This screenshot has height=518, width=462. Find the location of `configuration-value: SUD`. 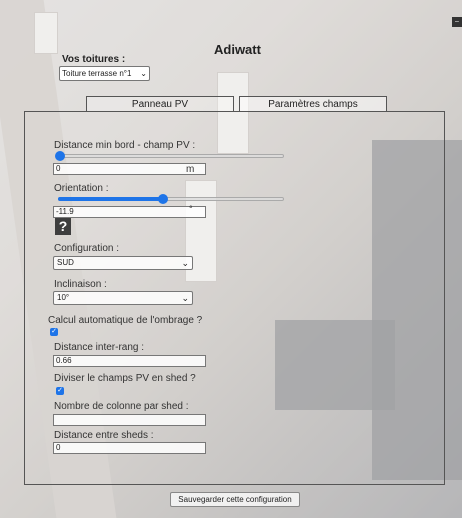

configuration-value: SUD is located at coordinates (65, 262).